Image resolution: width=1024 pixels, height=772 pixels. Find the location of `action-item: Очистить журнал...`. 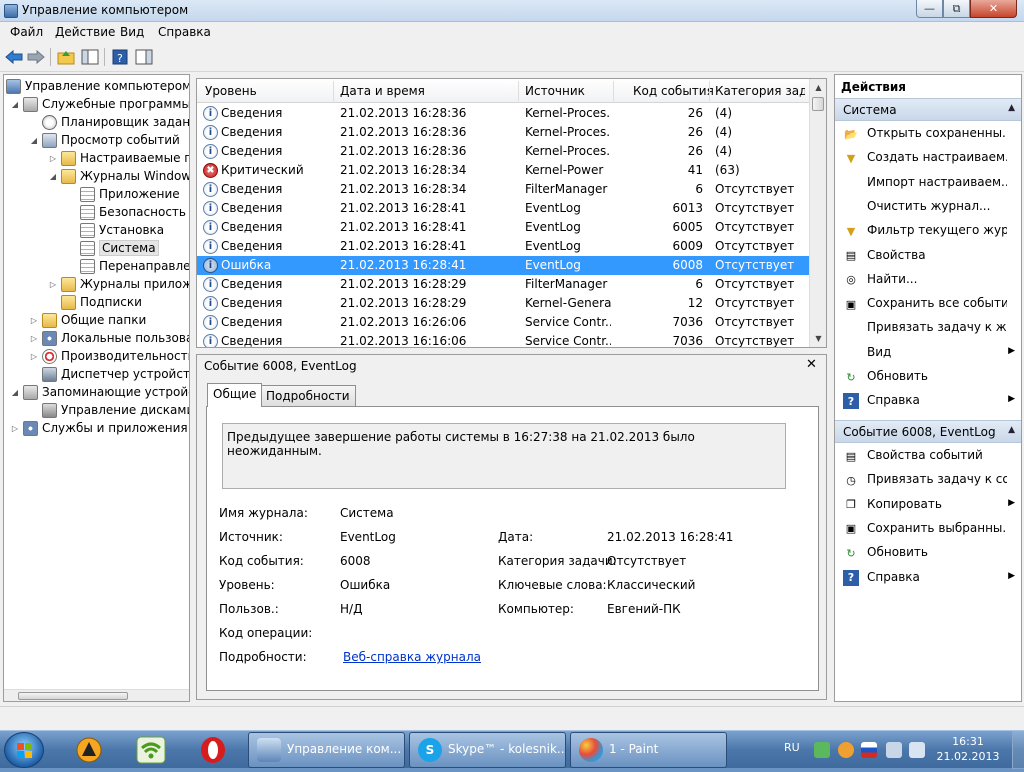

action-item: Очистить журнал... is located at coordinates (928, 207).